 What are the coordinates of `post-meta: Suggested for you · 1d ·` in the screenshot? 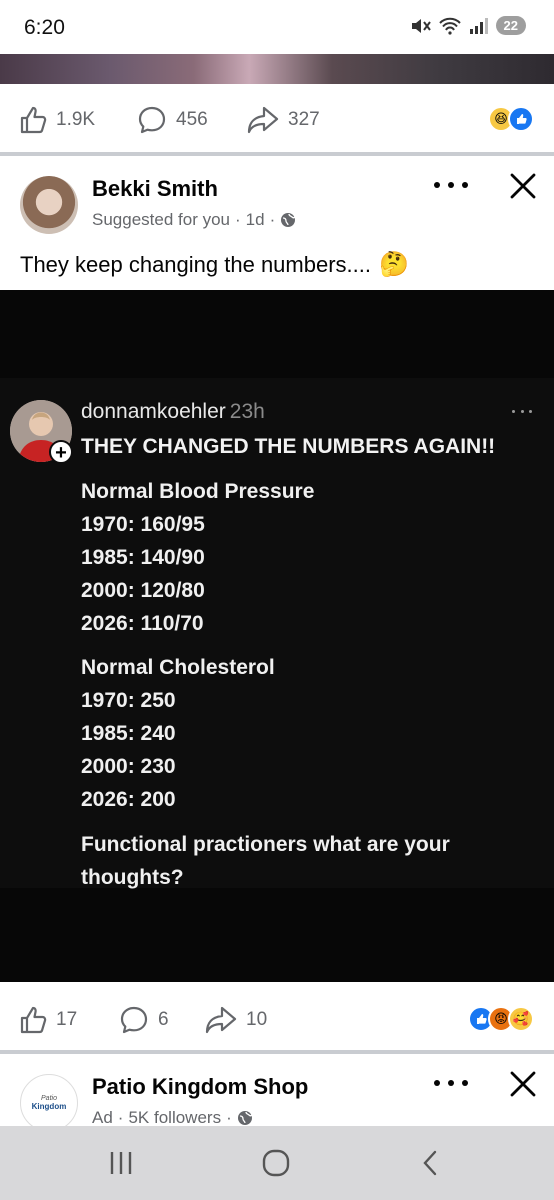 It's located at (194, 220).